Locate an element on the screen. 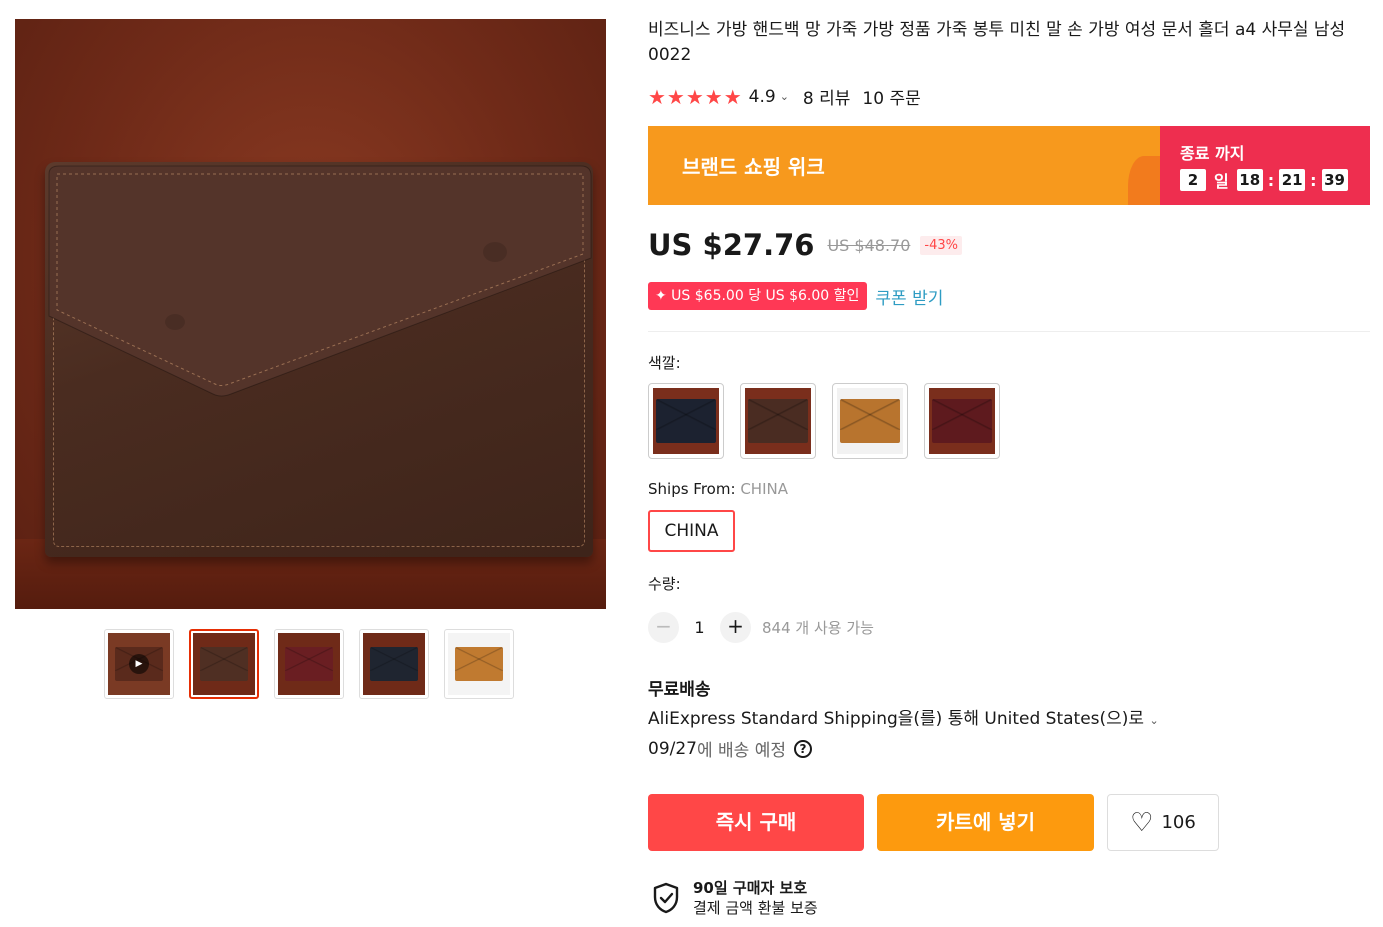 The height and width of the screenshot is (927, 1383). available-stock: 844 개 사용 가능 is located at coordinates (818, 628).